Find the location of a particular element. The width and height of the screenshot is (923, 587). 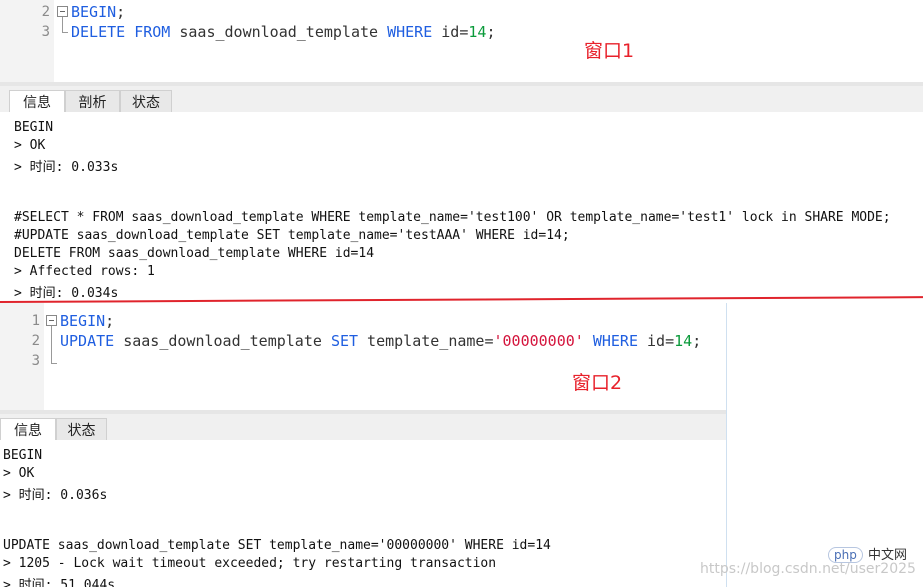

code-token: '00000000' is located at coordinates (538, 341).